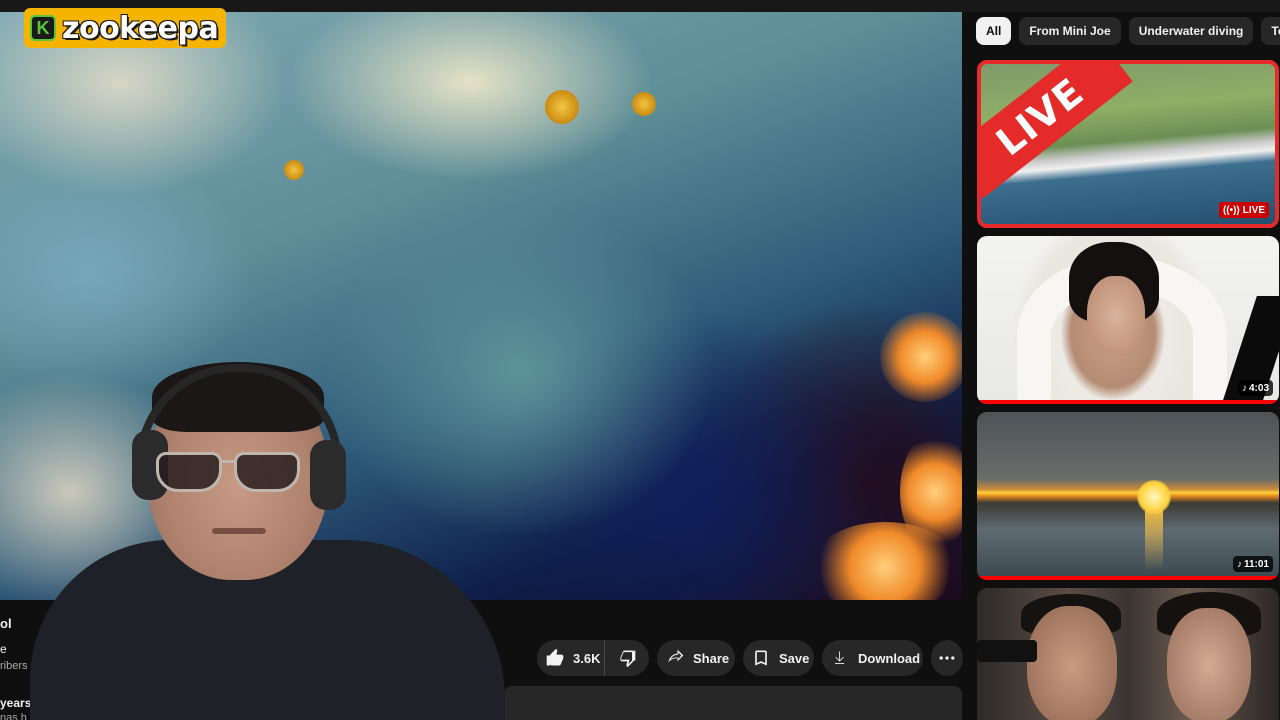  Describe the element at coordinates (733, 703) in the screenshot. I see `description-box` at that location.